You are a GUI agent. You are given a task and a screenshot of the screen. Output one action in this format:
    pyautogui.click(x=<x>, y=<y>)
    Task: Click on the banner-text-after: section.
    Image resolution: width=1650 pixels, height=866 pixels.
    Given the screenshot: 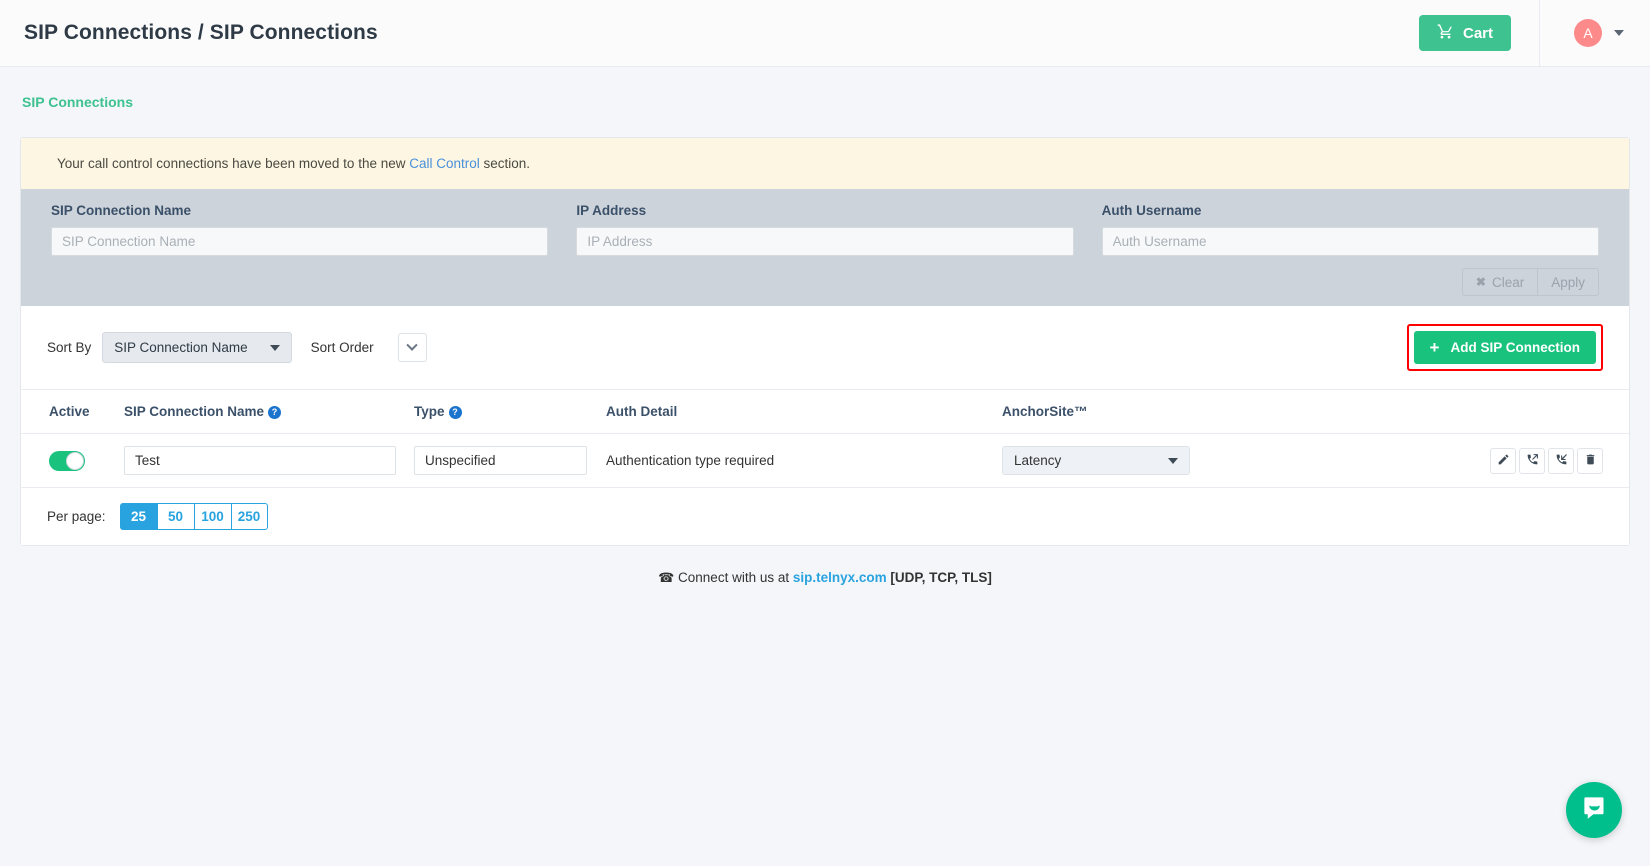 What is the action you would take?
    pyautogui.click(x=505, y=163)
    